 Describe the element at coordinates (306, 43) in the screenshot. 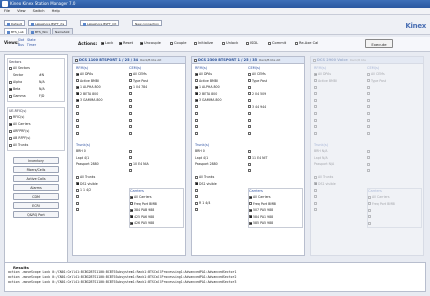

I see `action-re-axe-cal-checkbox: Re-Axe Cal` at that location.